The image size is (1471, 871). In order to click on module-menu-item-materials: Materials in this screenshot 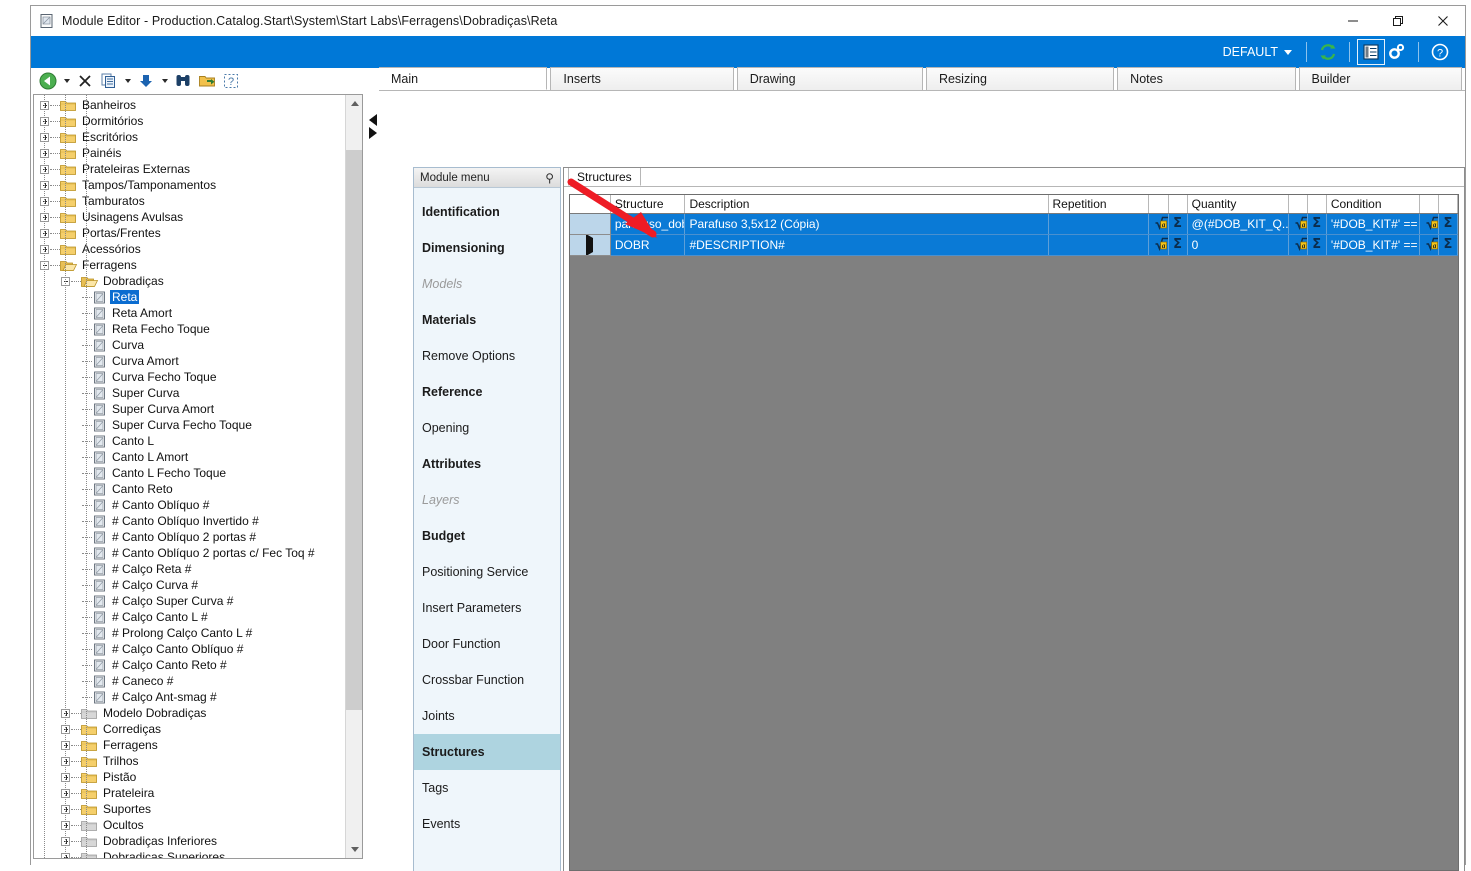, I will do `click(487, 320)`.